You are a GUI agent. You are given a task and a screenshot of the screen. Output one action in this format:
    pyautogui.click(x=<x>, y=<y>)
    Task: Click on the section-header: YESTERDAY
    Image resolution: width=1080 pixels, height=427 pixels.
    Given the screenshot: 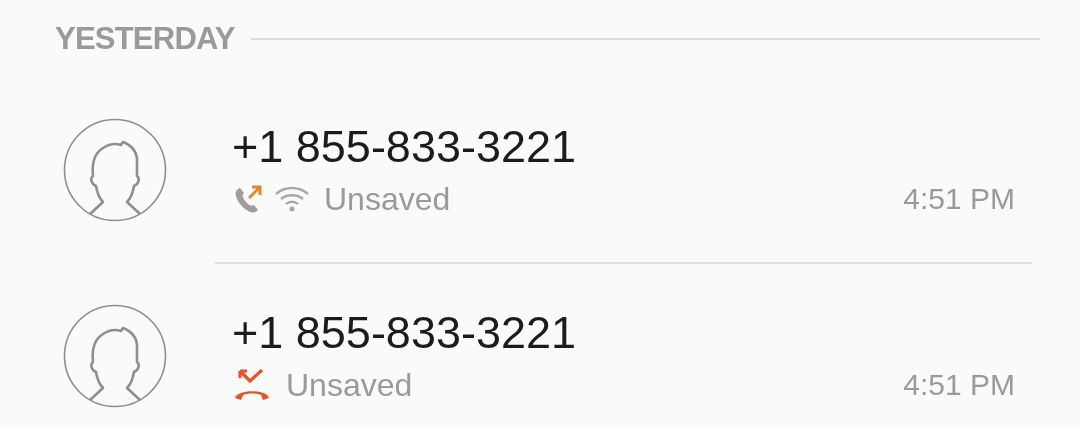 What is the action you would take?
    pyautogui.click(x=145, y=38)
    